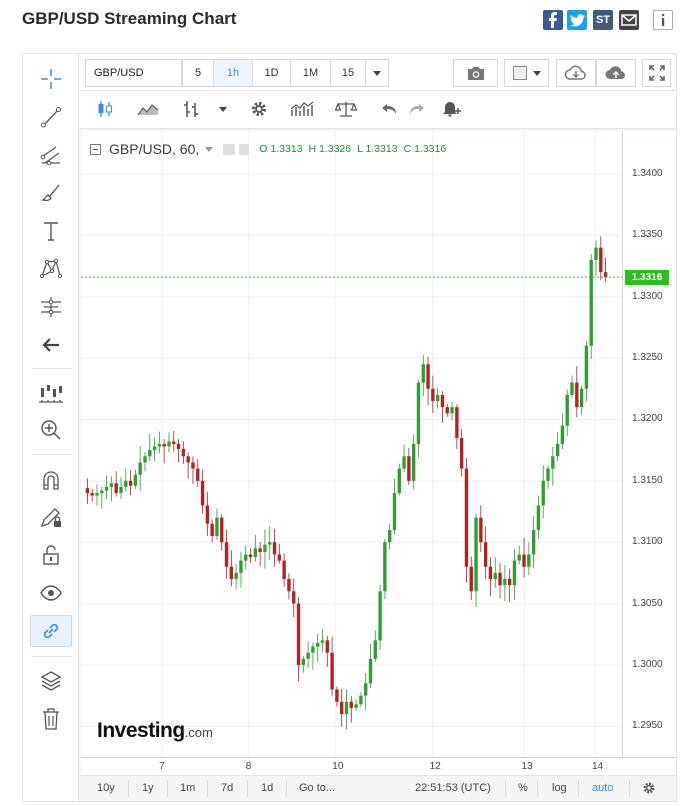 The image size is (685, 806). I want to click on undo-button, so click(389, 109).